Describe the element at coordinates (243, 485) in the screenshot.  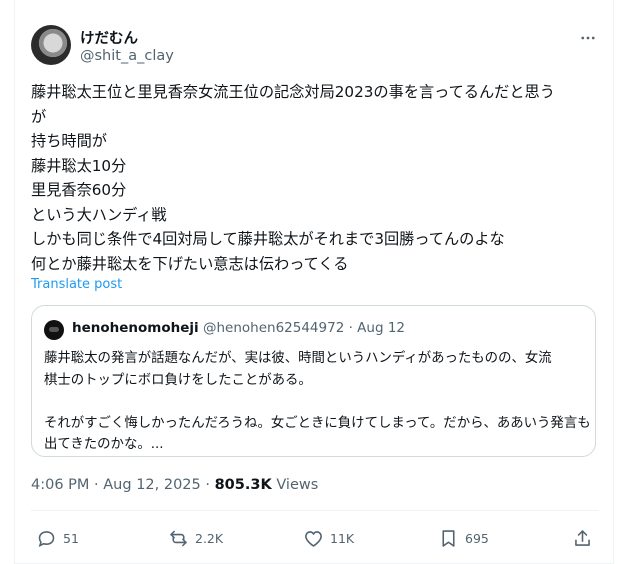
I see `views-count: 805.3K` at that location.